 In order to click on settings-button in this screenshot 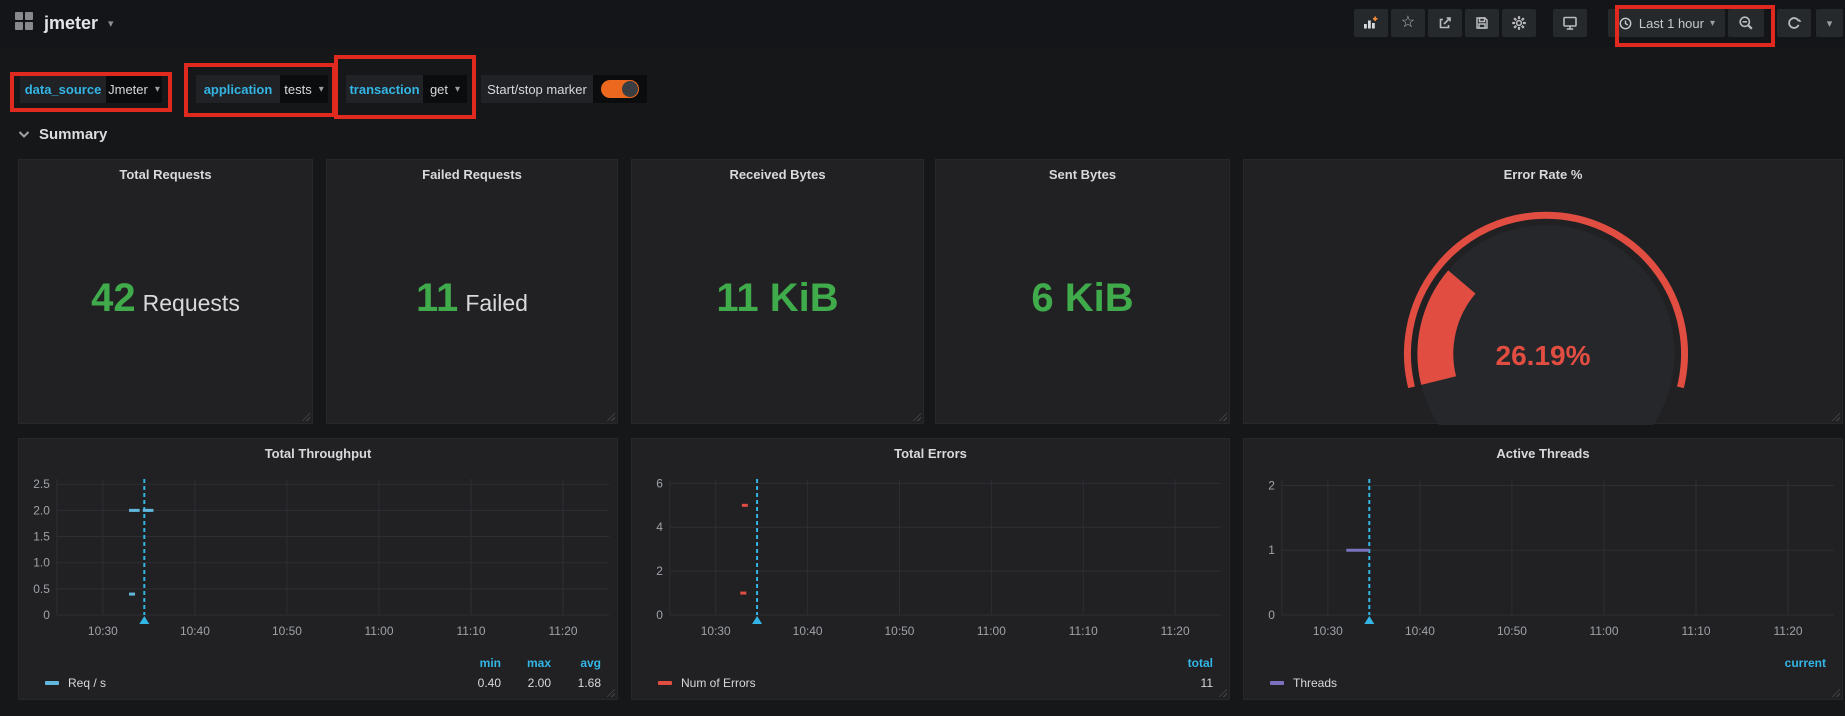, I will do `click(1518, 23)`.